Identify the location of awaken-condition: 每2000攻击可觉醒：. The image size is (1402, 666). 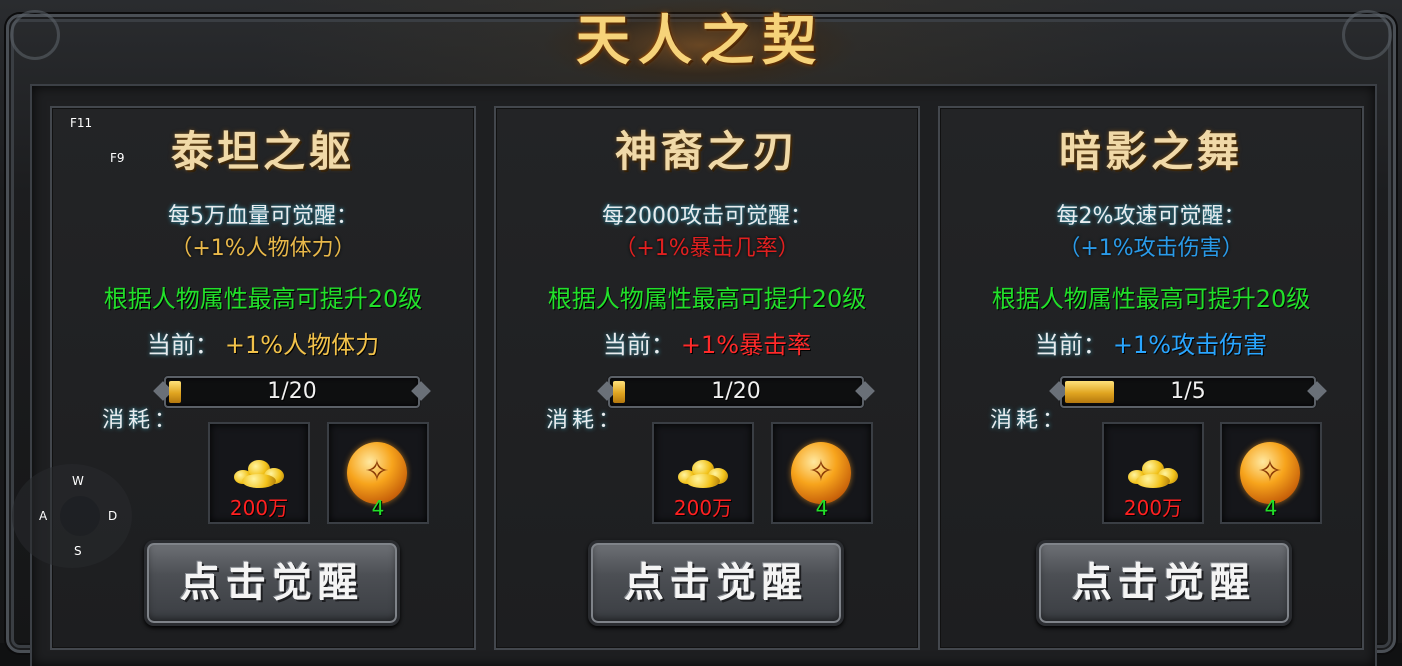
(707, 216).